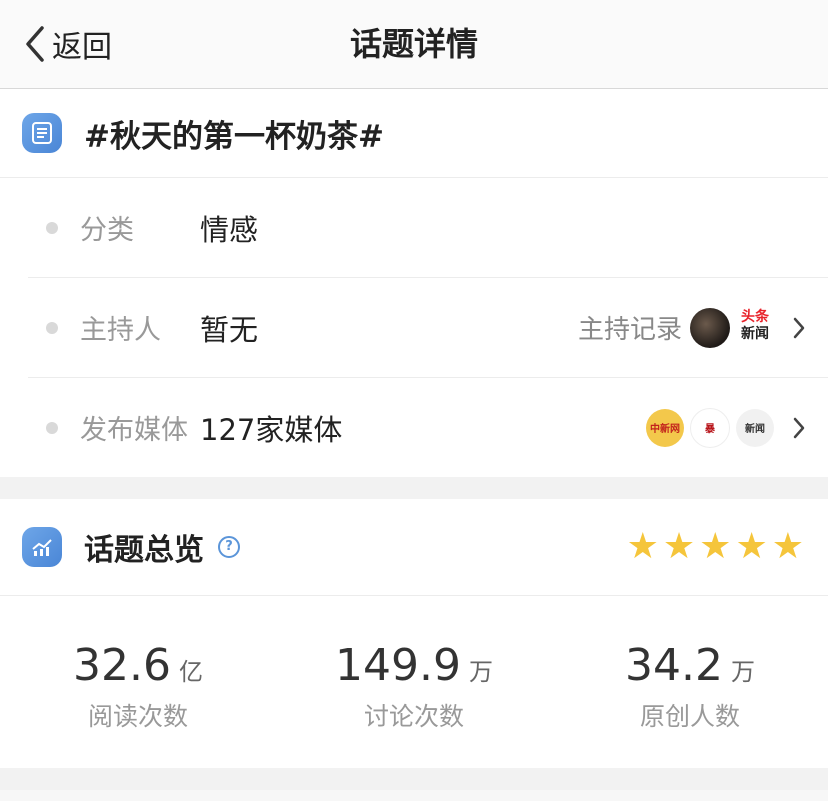 Image resolution: width=828 pixels, height=801 pixels. Describe the element at coordinates (755, 427) in the screenshot. I see `media-logo-news: 新闻` at that location.